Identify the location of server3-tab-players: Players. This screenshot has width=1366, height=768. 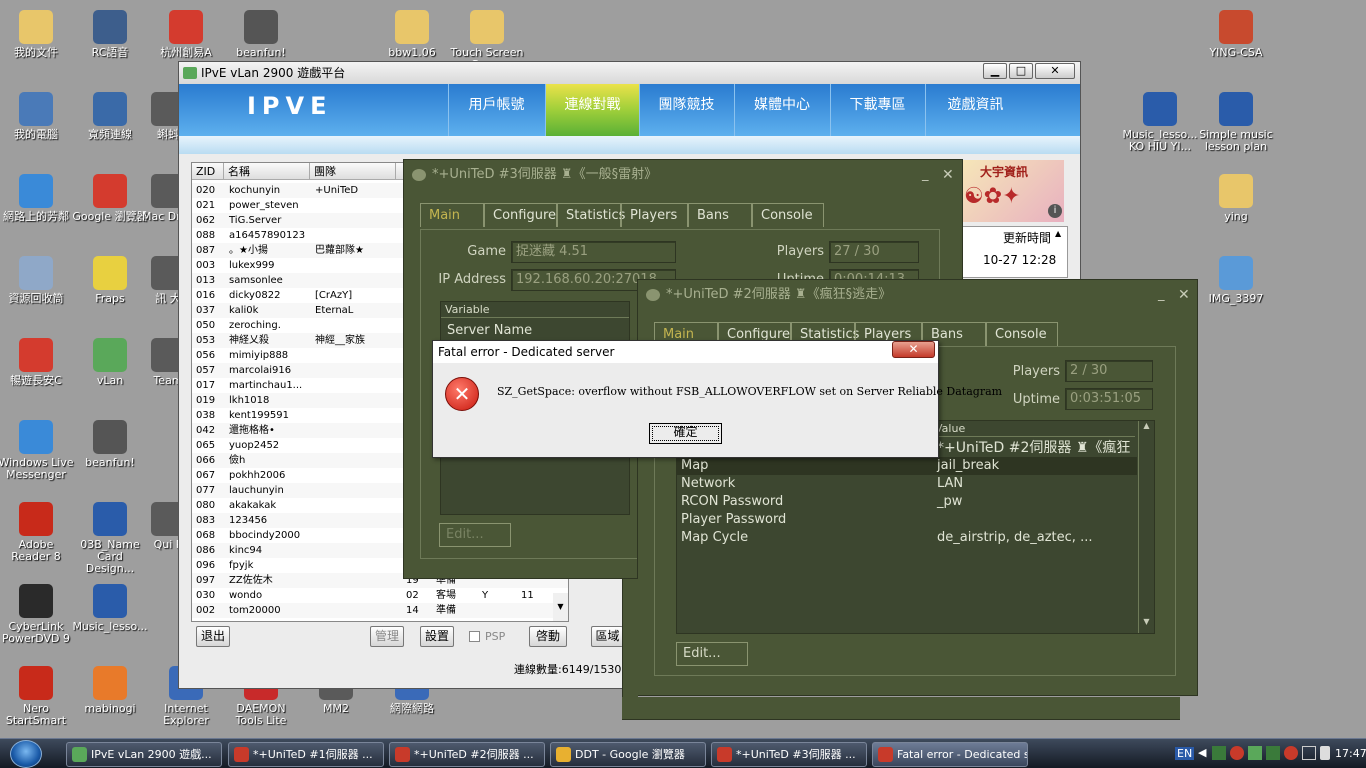
(654, 215).